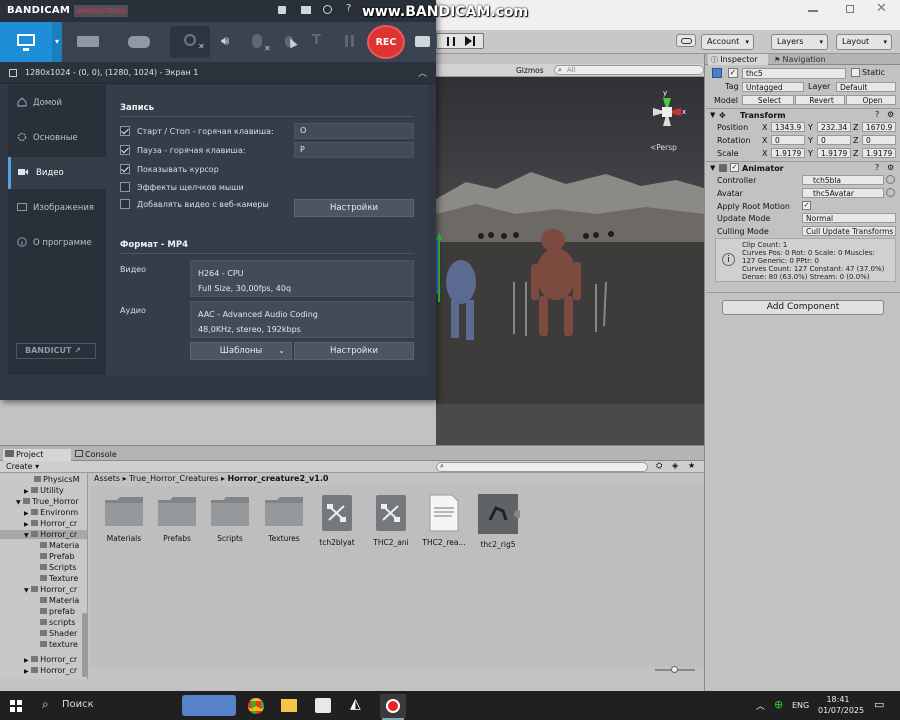 This screenshot has height=720, width=900. What do you see at coordinates (16, 706) in the screenshot?
I see `windows-start-icon` at bounding box center [16, 706].